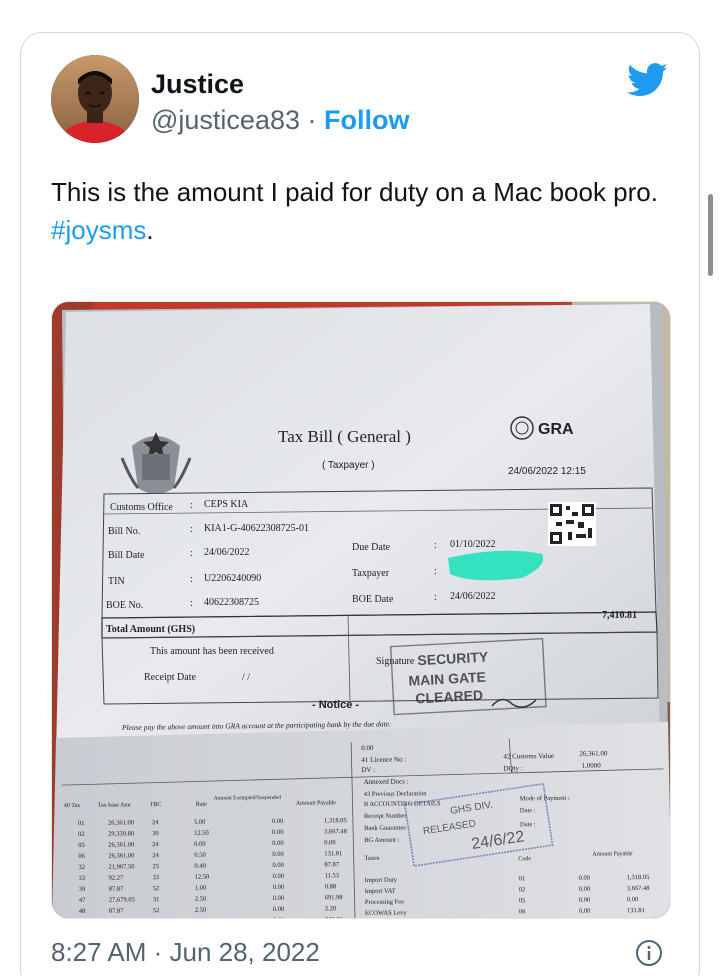  I want to click on tweet-timestamp: 8:27 AM · Jun 28, 2022, so click(185, 952).